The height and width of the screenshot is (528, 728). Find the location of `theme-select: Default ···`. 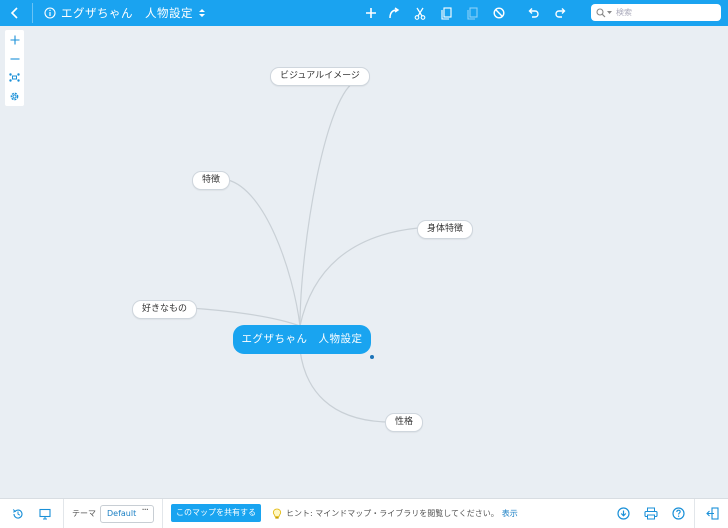

theme-select: Default ··· is located at coordinates (127, 514).